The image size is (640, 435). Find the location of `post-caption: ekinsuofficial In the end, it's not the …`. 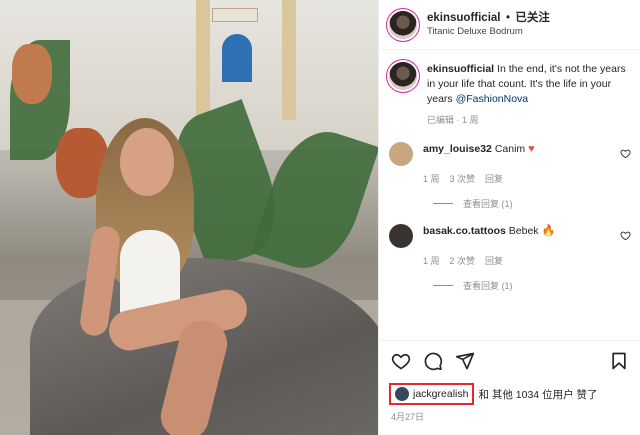

post-caption: ekinsuofficial In the end, it's not the … is located at coordinates (510, 89).